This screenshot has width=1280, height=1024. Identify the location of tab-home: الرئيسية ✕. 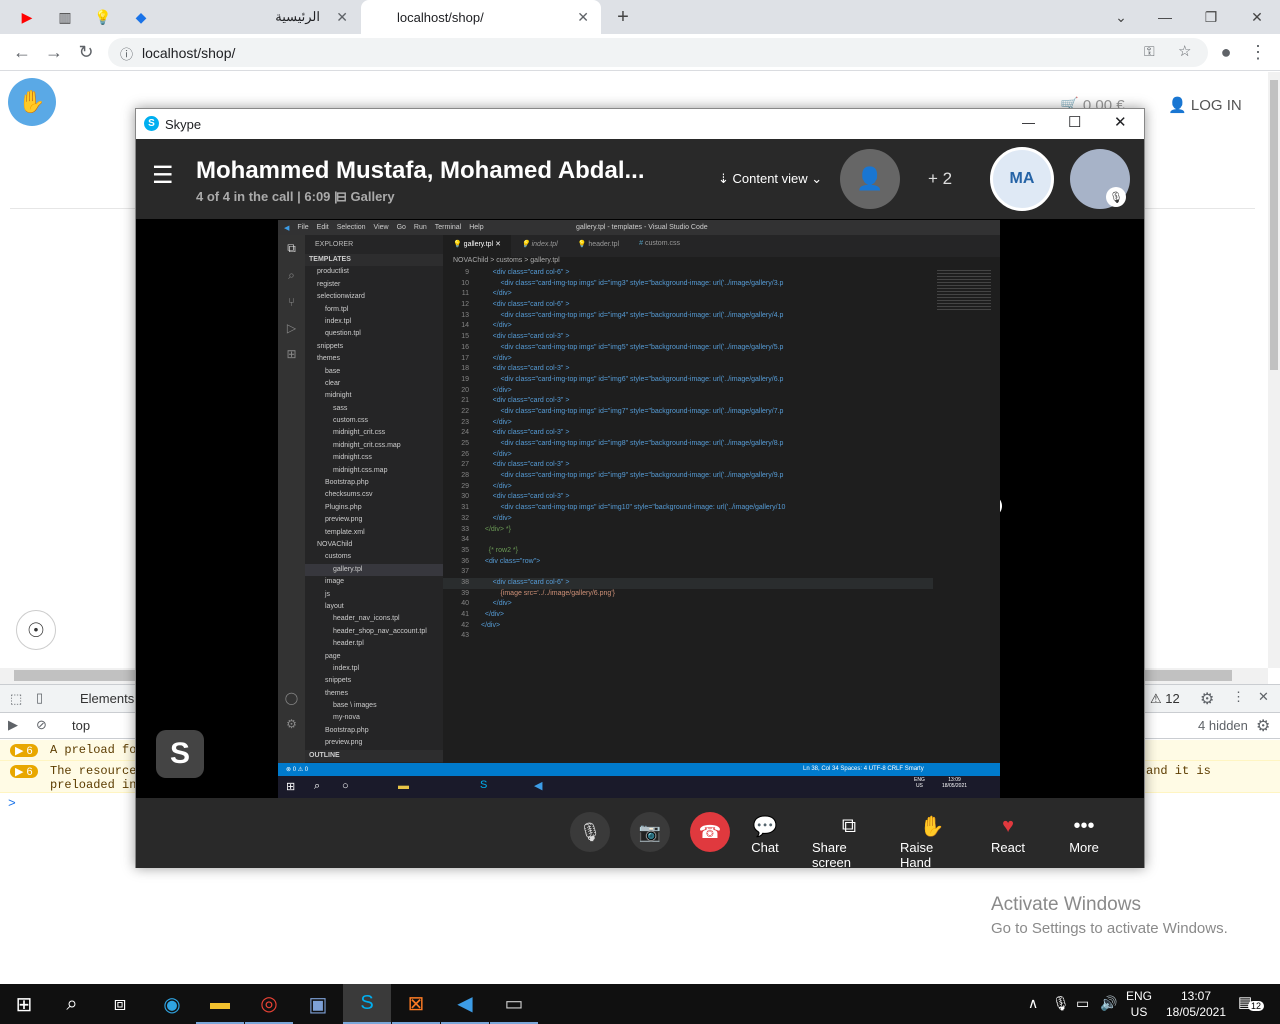
(275, 17).